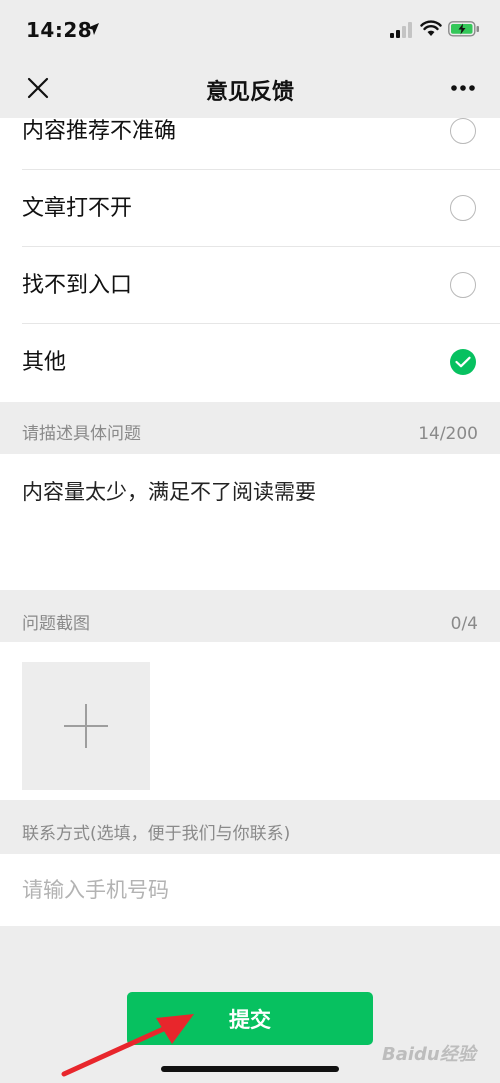  What do you see at coordinates (463, 29) in the screenshot?
I see `battery-charging-icon` at bounding box center [463, 29].